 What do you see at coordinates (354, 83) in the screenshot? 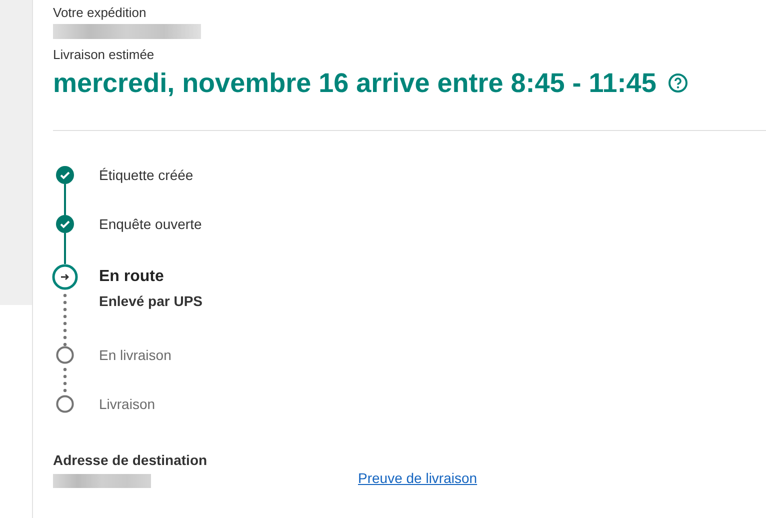
I see `delivery-estimate: mercredi, novembre 16 arrive entre 8:45 - 11:45` at bounding box center [354, 83].